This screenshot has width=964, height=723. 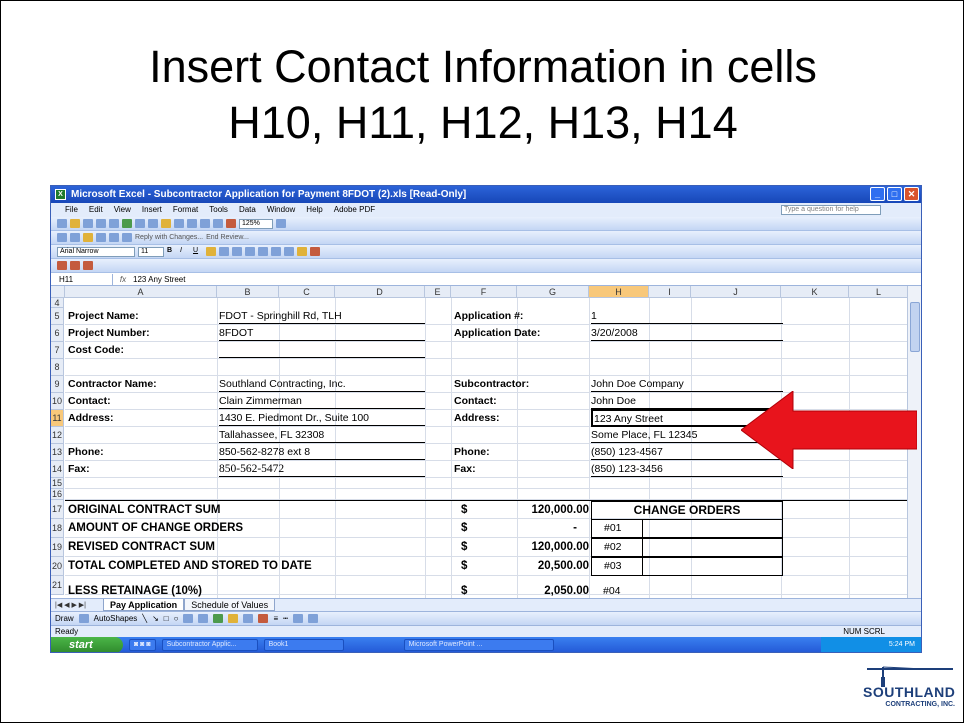 What do you see at coordinates (57, 494) in the screenshot?
I see `row-header-16: 16` at bounding box center [57, 494].